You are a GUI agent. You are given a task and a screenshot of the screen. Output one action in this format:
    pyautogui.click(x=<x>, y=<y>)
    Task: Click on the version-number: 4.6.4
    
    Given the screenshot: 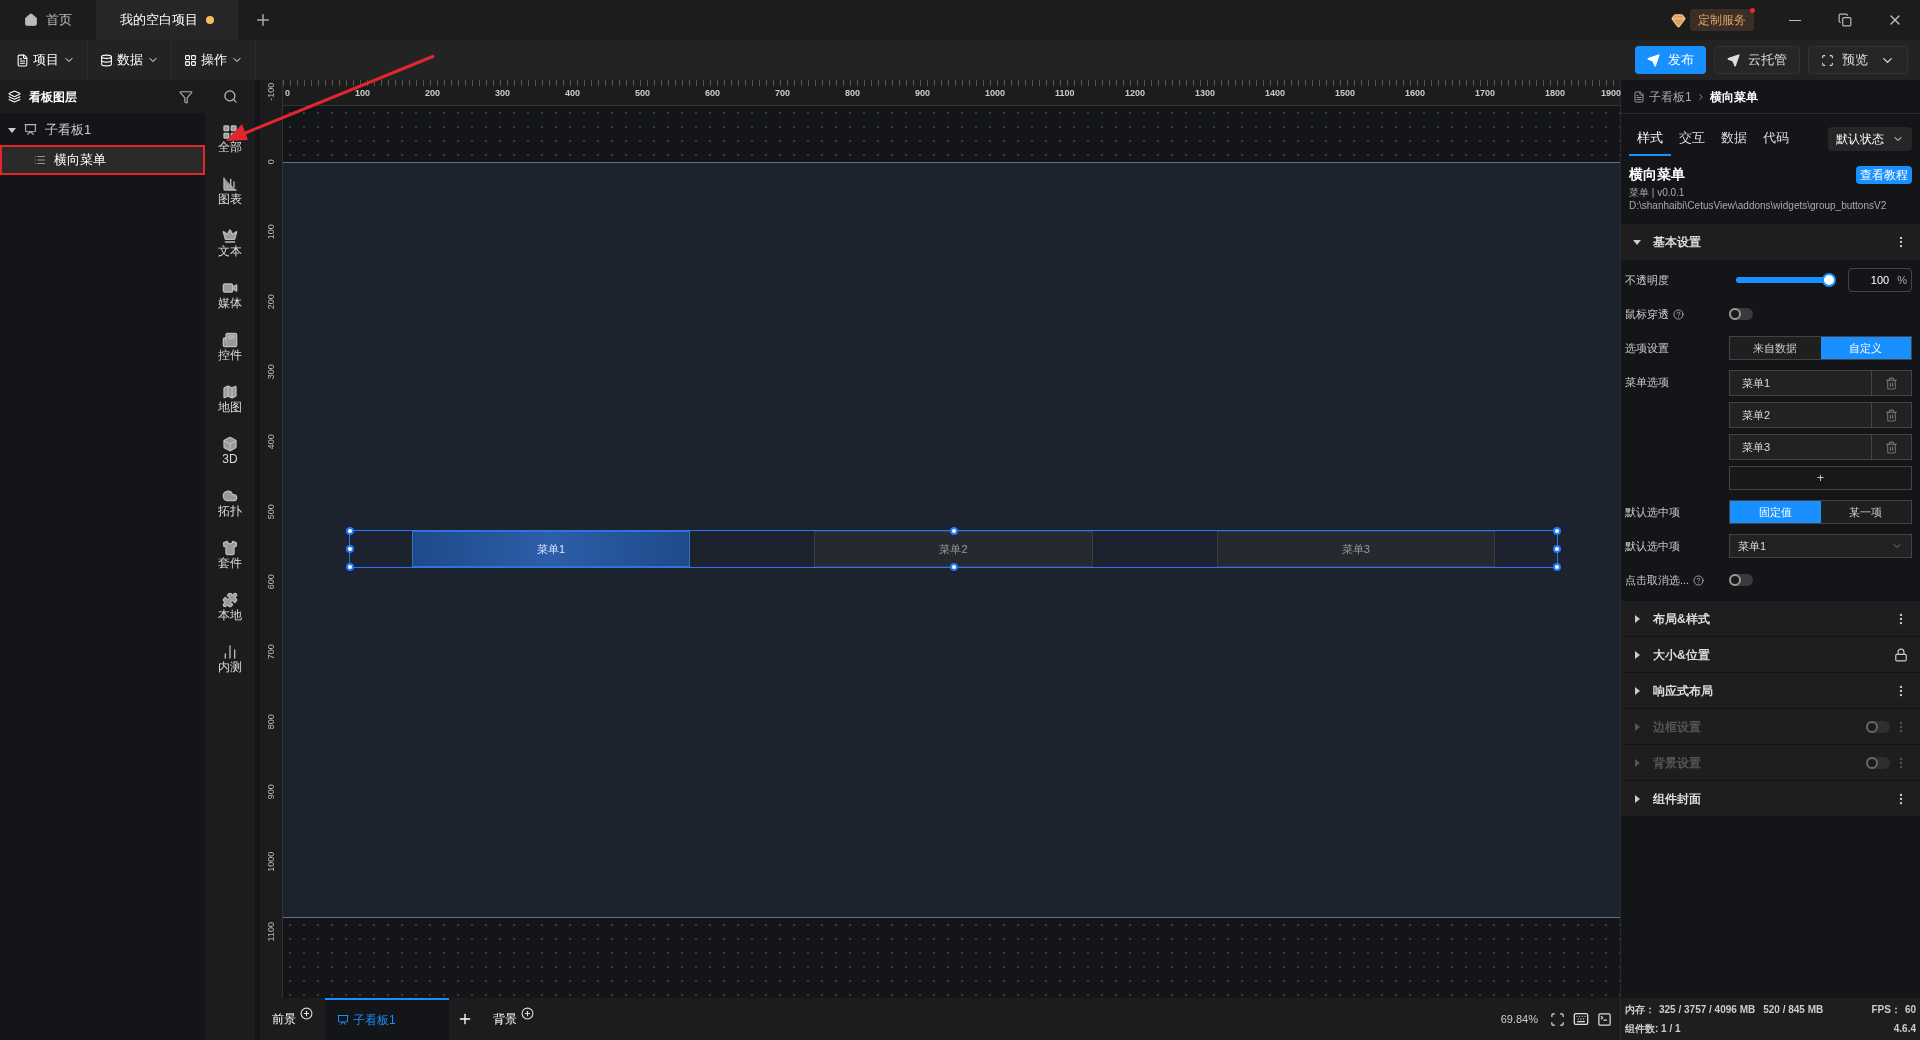 What is the action you would take?
    pyautogui.click(x=1904, y=1029)
    